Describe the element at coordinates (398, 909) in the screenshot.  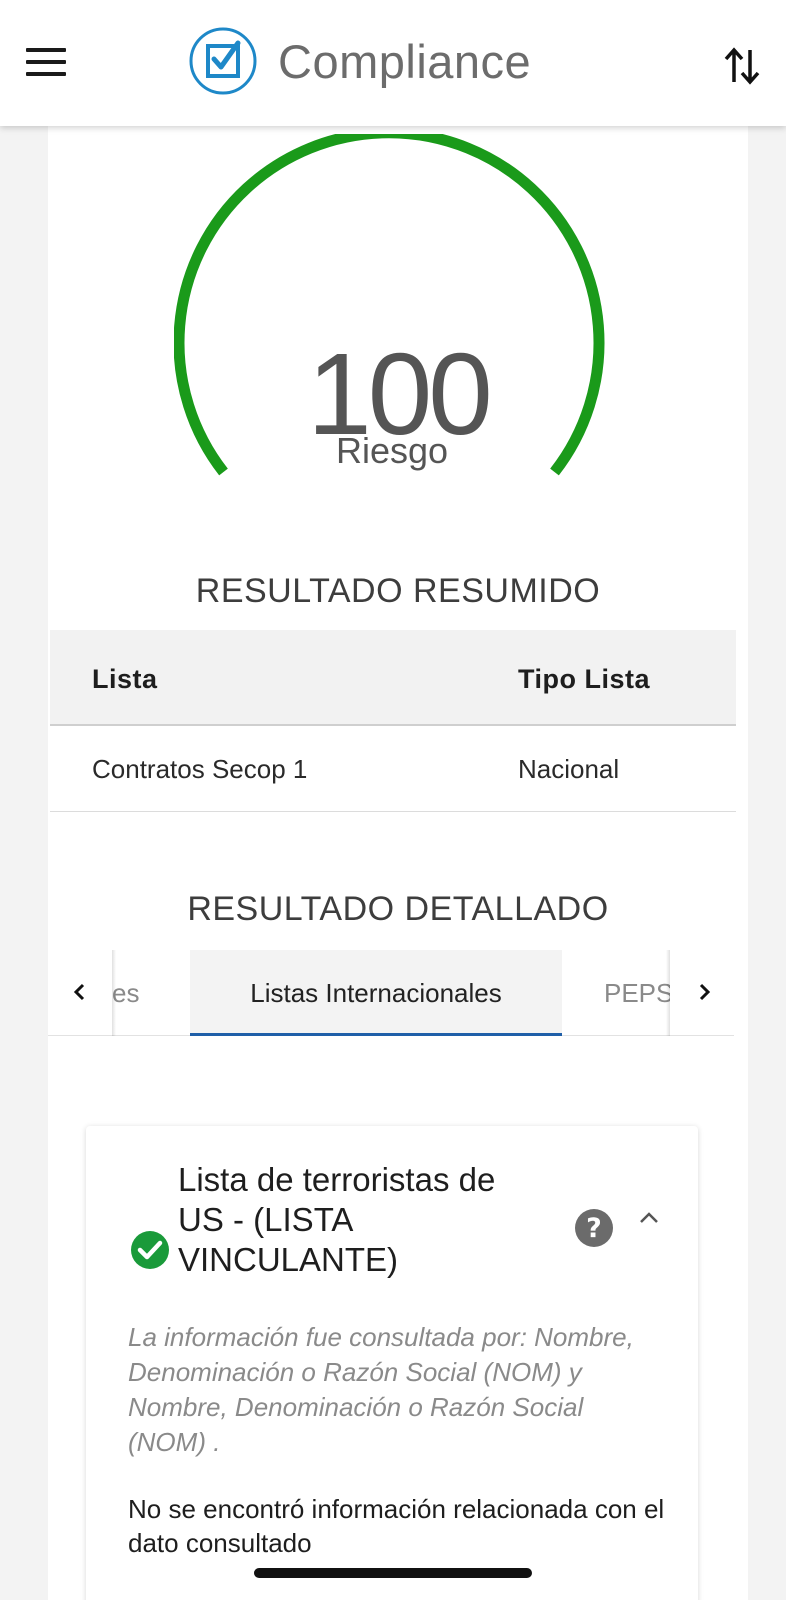
I see `detail-section-title: RESULTADO DETALLADO` at that location.